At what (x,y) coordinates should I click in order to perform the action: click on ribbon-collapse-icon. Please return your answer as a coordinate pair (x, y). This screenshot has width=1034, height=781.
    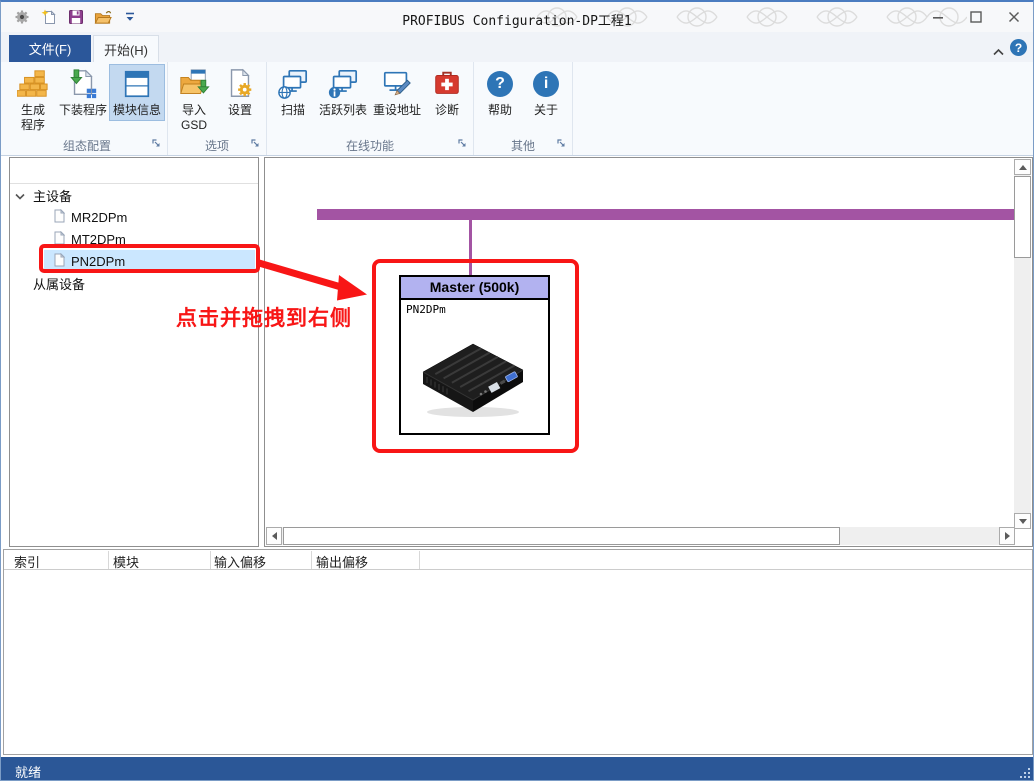
    Looking at the image, I should click on (998, 52).